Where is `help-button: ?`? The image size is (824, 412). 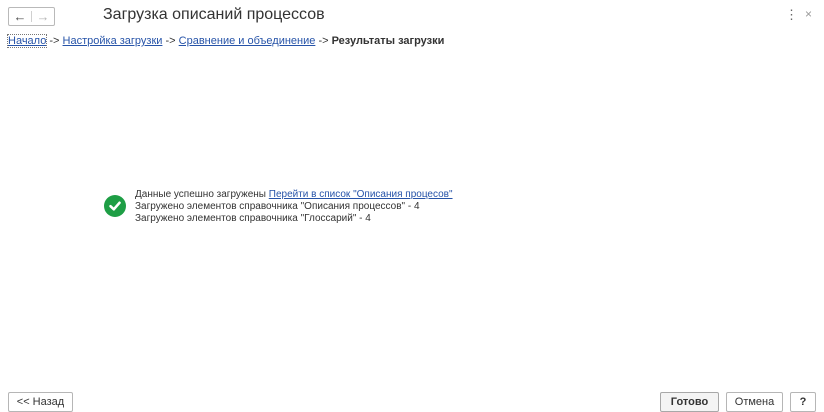
help-button: ? is located at coordinates (803, 402).